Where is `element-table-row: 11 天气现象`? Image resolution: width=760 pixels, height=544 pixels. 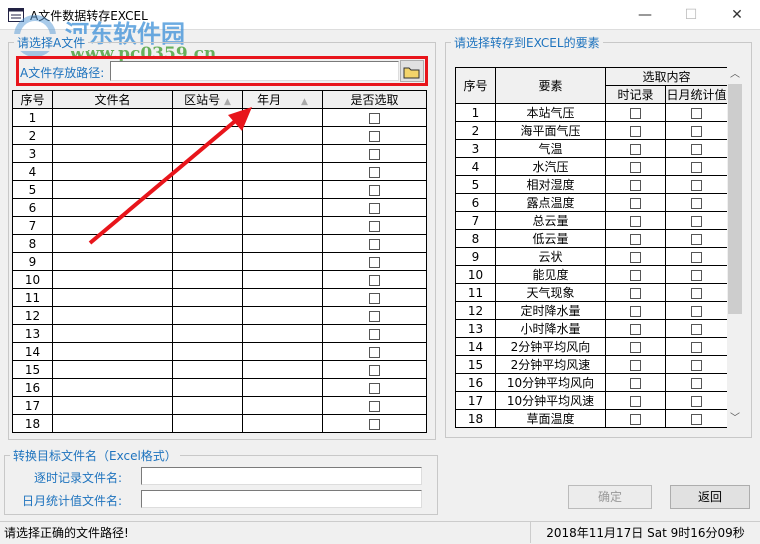 element-table-row: 11 天气现象 is located at coordinates (592, 292).